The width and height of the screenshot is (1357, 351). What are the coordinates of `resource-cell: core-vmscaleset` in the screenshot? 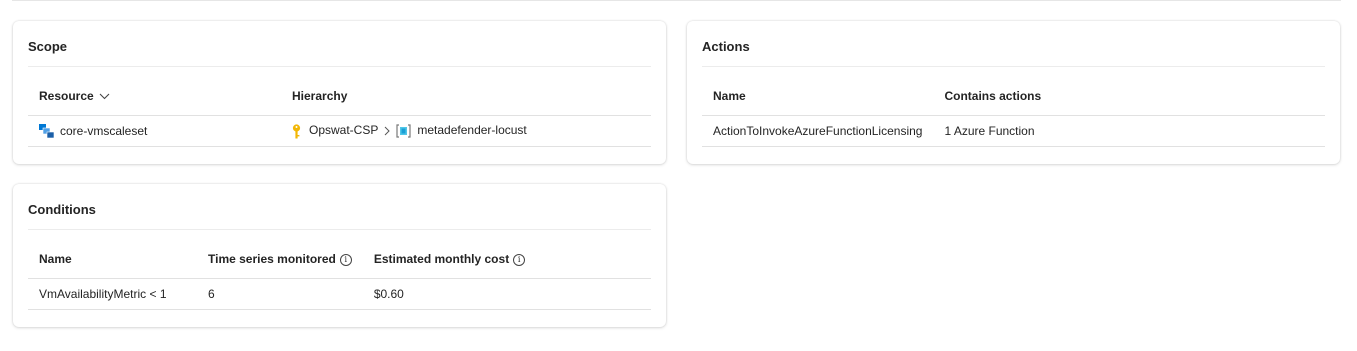 It's located at (154, 131).